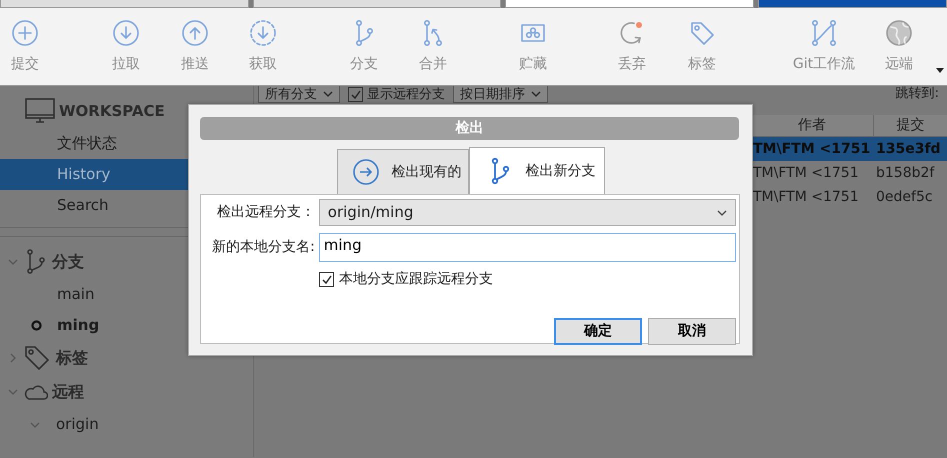 Image resolution: width=947 pixels, height=458 pixels. What do you see at coordinates (598, 331) in the screenshot?
I see `ok-button: 确定` at bounding box center [598, 331].